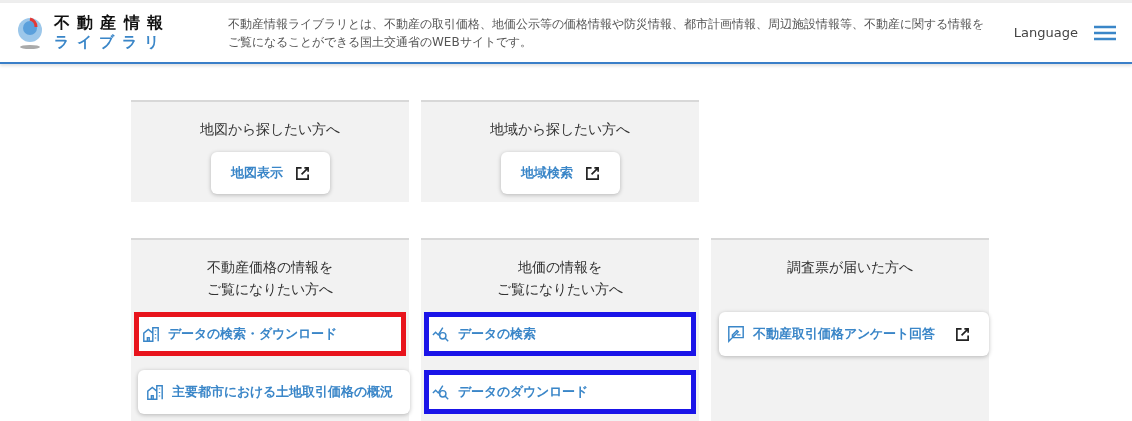 The height and width of the screenshot is (421, 1132). Describe the element at coordinates (1105, 32) in the screenshot. I see `menu-icon` at that location.